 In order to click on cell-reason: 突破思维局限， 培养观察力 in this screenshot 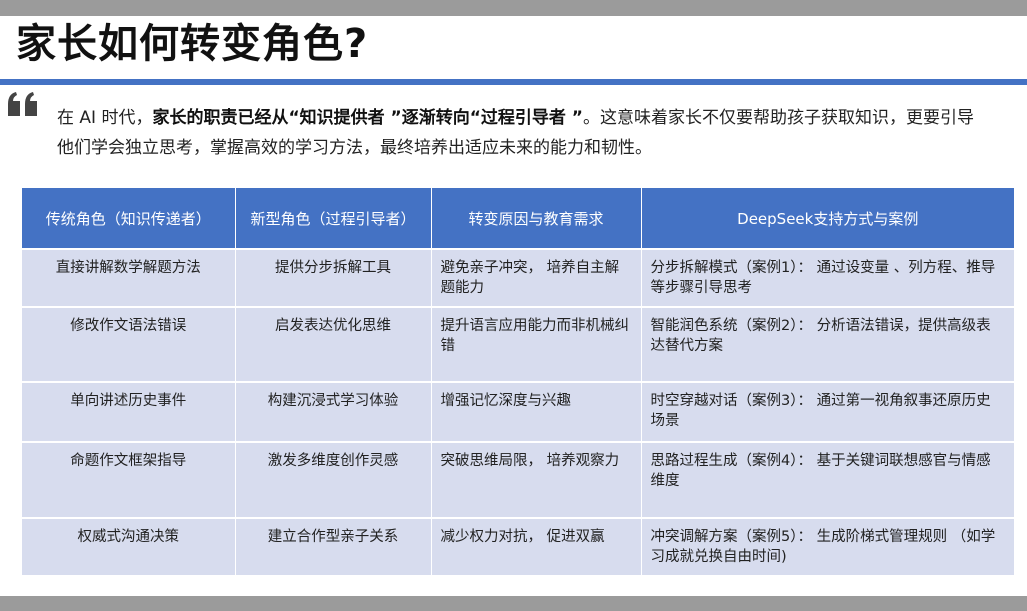, I will do `click(536, 480)`.